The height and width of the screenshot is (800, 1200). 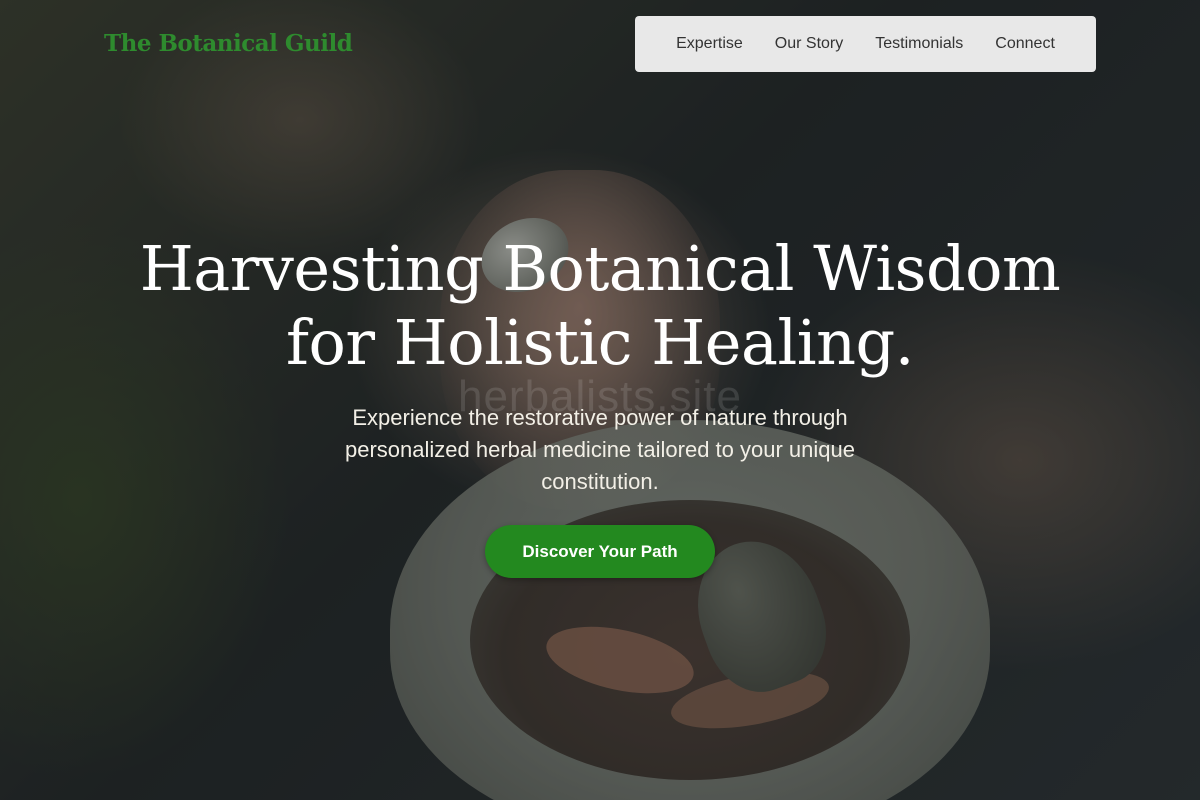 What do you see at coordinates (600, 268) in the screenshot?
I see `hero-headline-line1: Harvesting Botanical Wisdom` at bounding box center [600, 268].